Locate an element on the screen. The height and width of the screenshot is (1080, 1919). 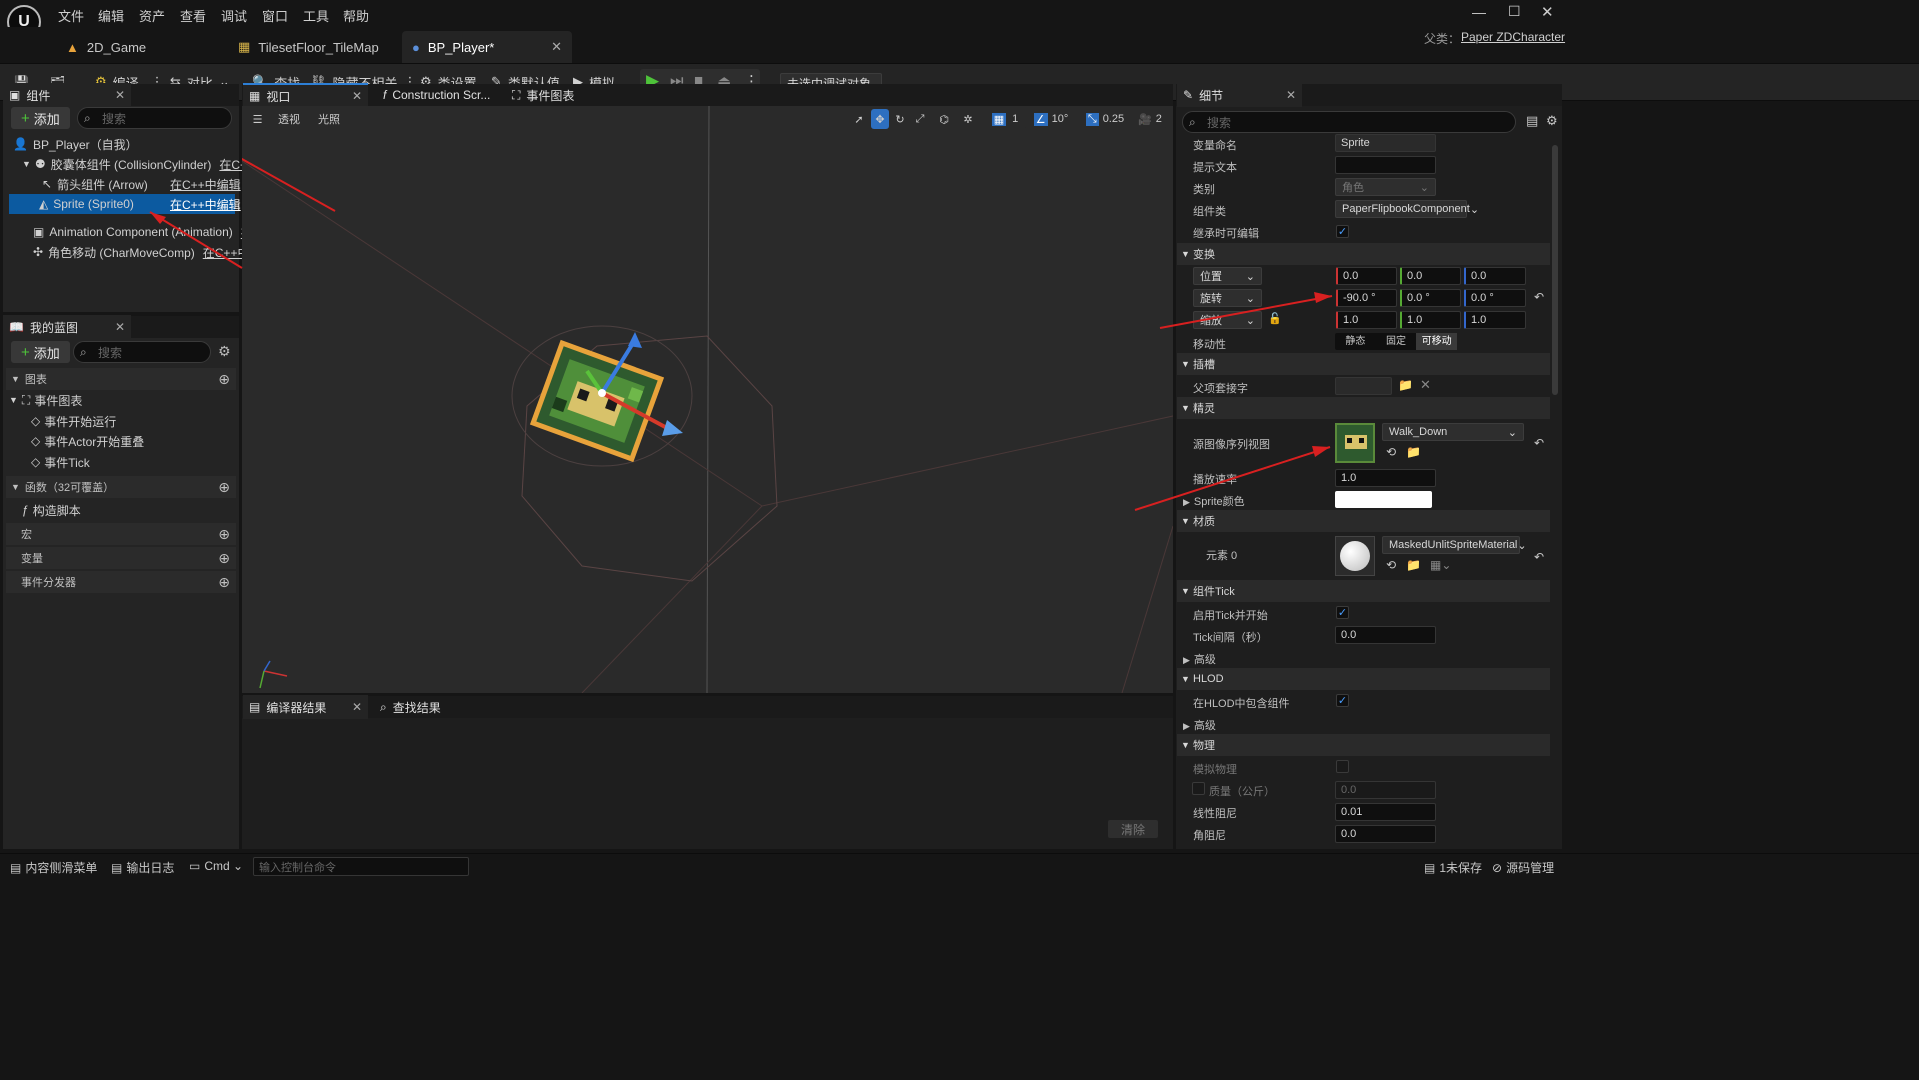
flipbook-dropdown: Walk_Down ⌄ is located at coordinates (1453, 432).